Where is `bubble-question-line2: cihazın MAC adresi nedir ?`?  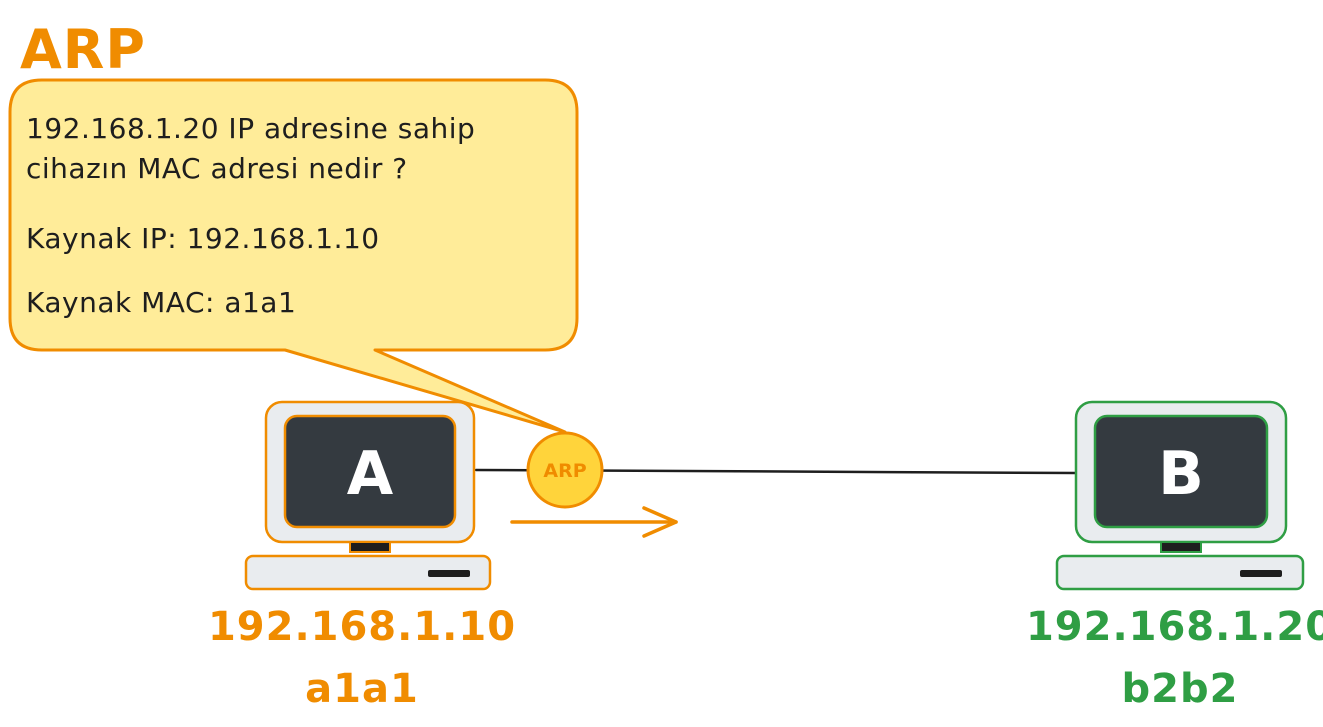 bubble-question-line2: cihazın MAC adresi nedir ? is located at coordinates (217, 168).